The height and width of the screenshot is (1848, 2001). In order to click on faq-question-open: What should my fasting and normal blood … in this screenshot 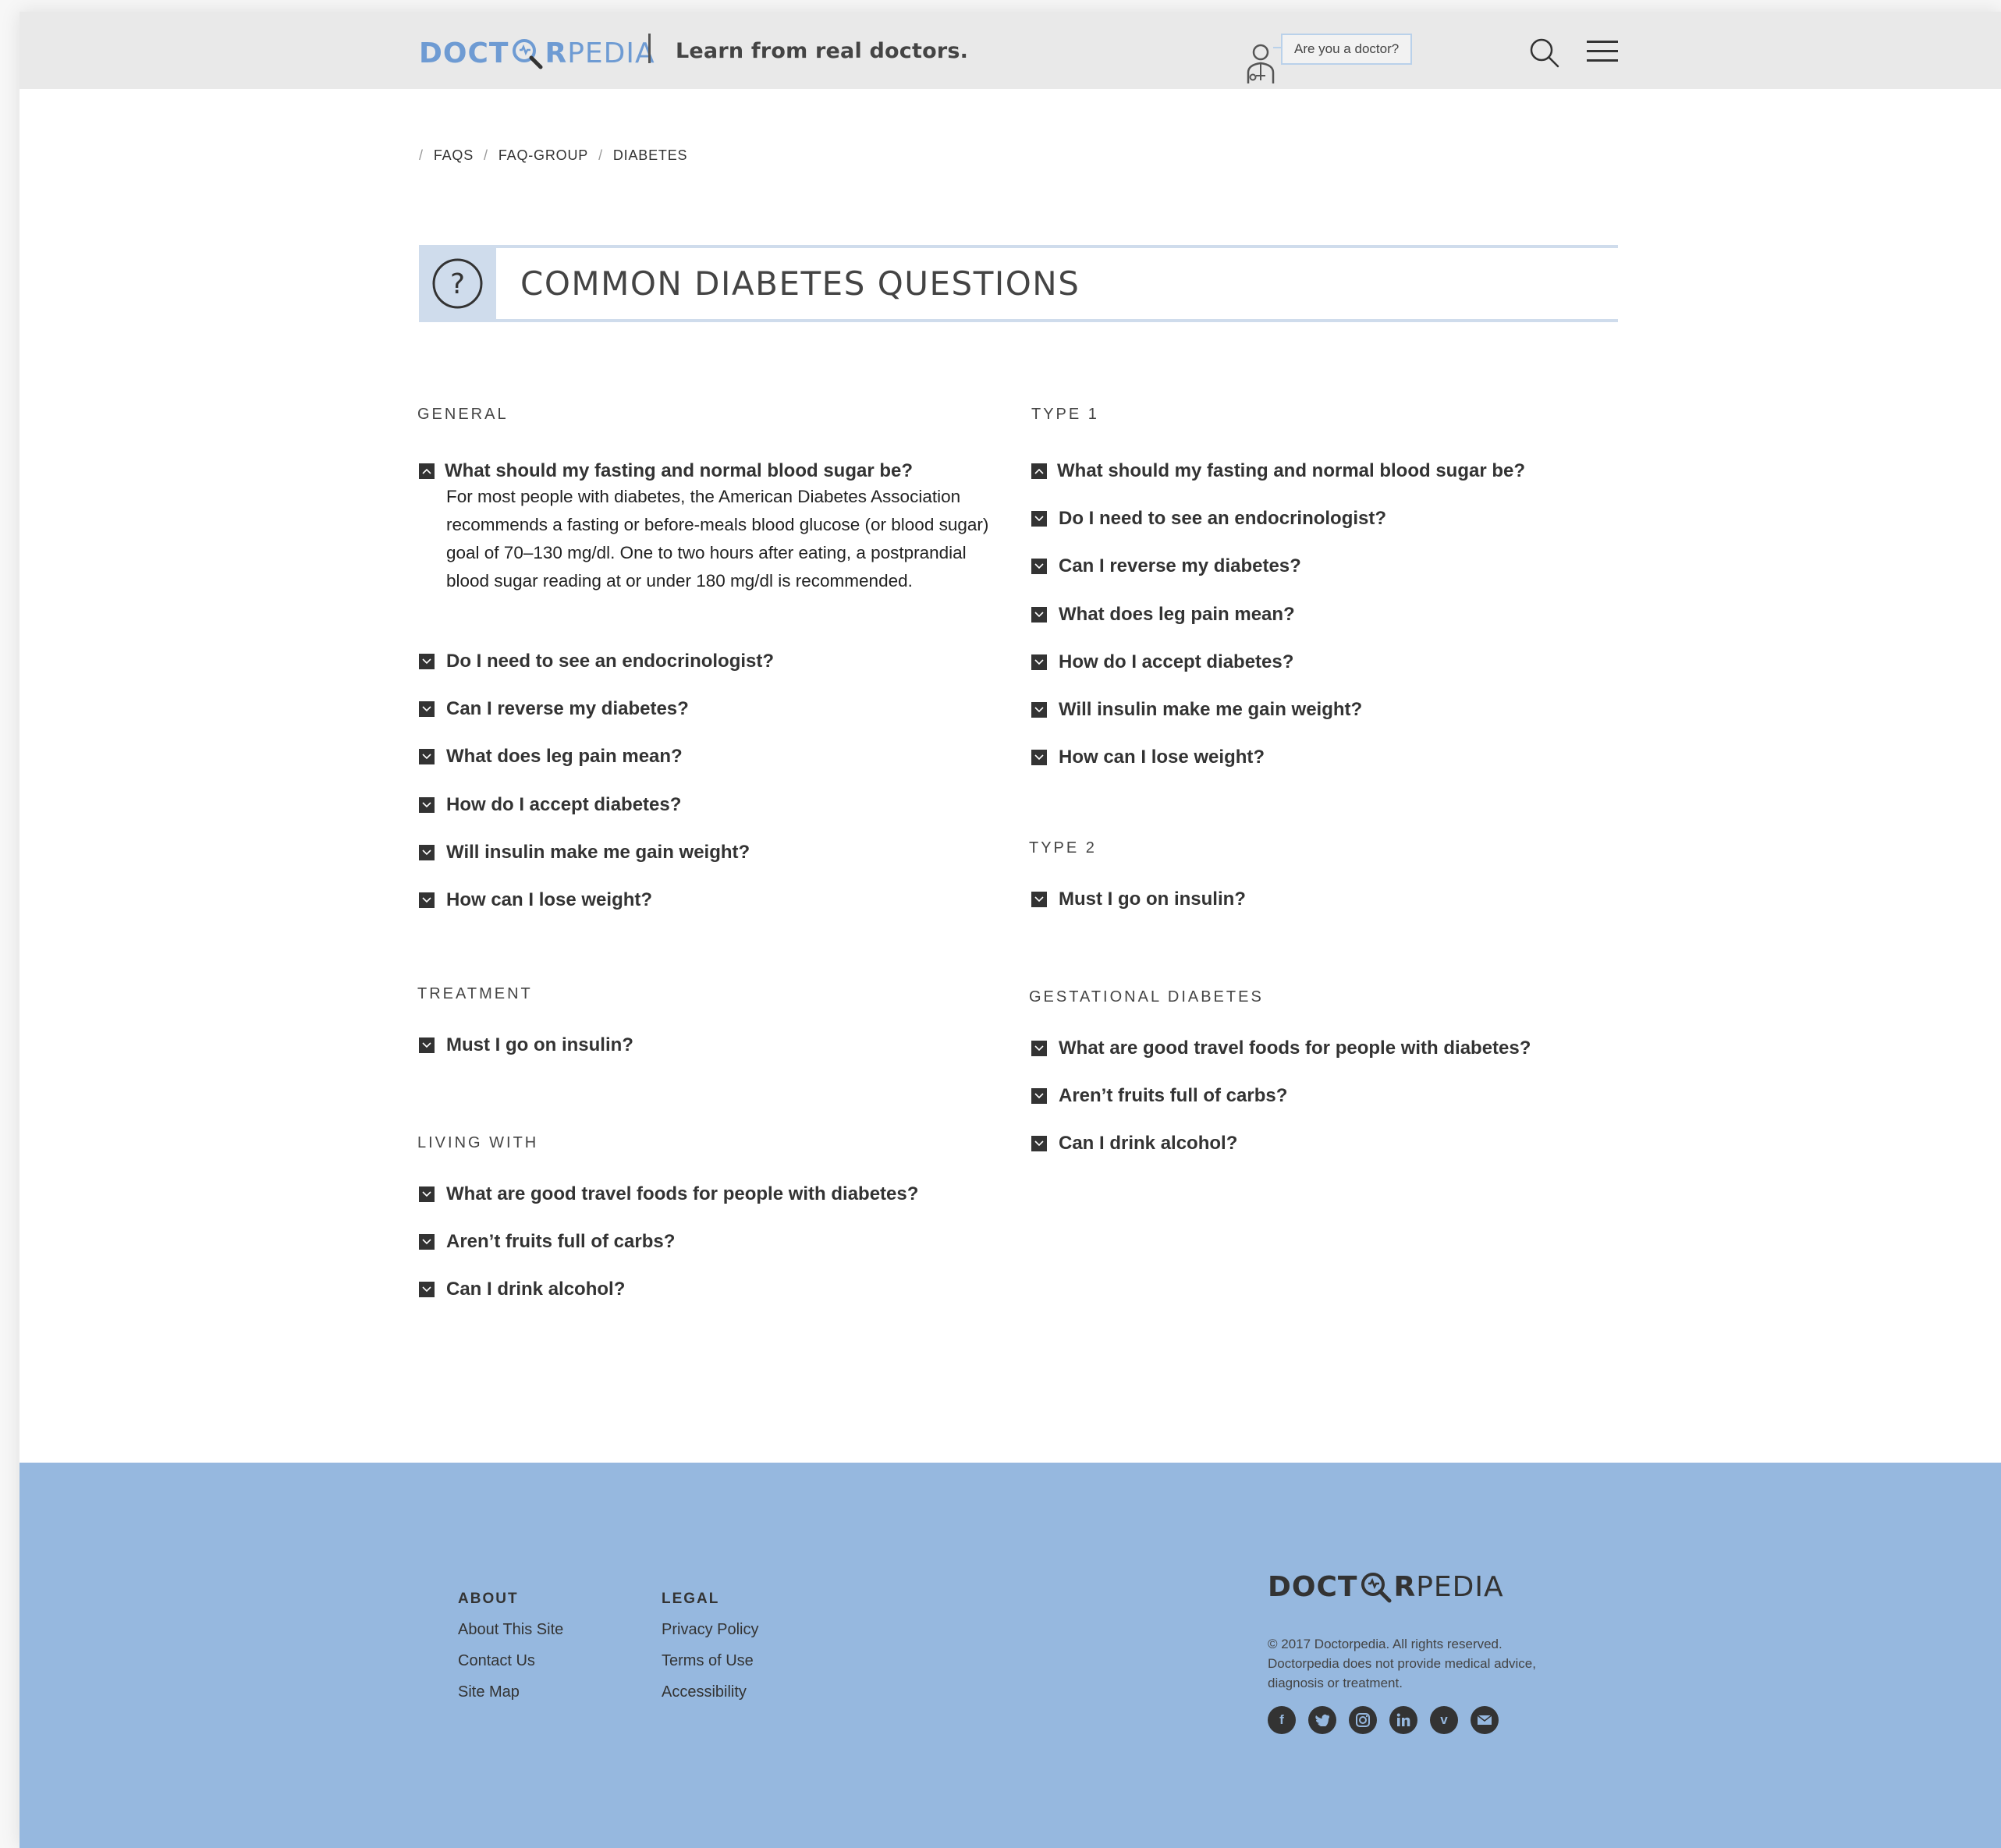, I will do `click(666, 471)`.